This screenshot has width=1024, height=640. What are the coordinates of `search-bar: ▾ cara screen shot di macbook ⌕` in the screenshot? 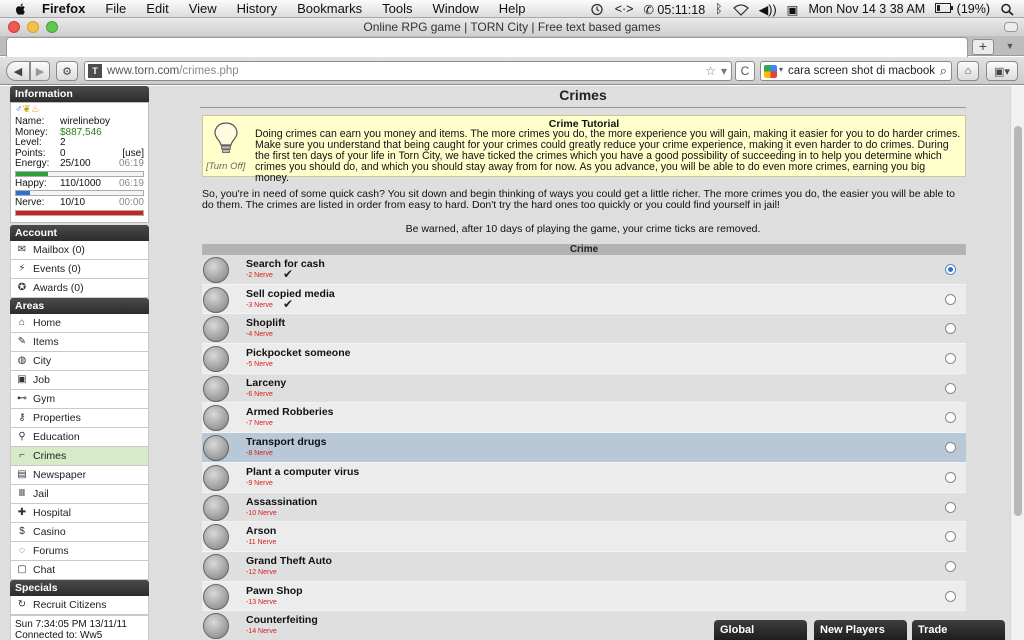 It's located at (856, 71).